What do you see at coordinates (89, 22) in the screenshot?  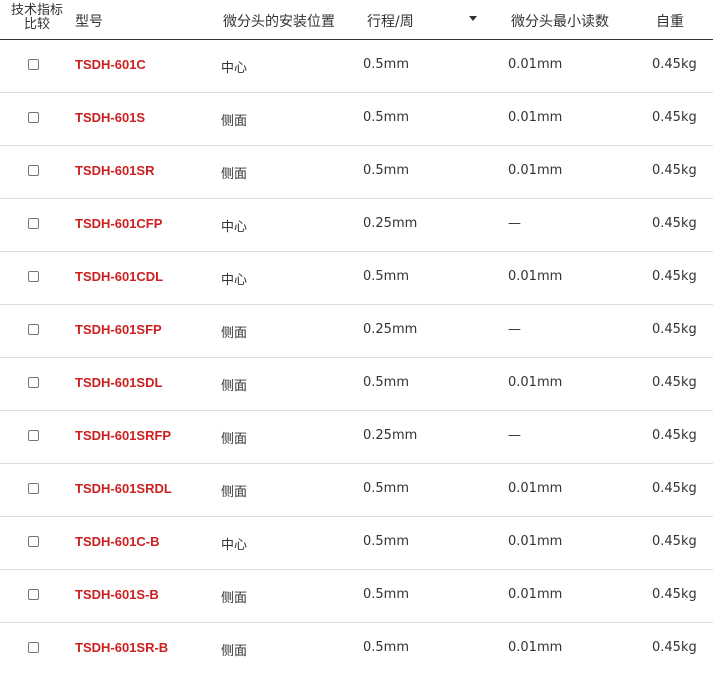 I see `model-column-header: 型号` at bounding box center [89, 22].